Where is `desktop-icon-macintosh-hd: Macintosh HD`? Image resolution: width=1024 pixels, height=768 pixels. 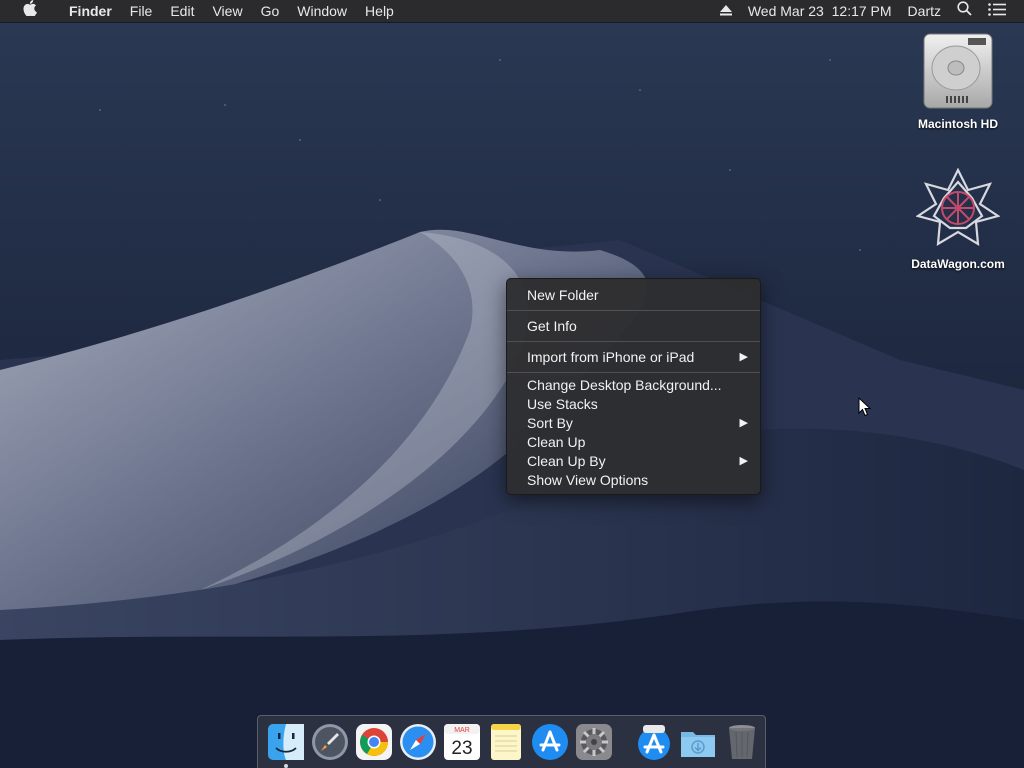
desktop-icon-macintosh-hd: Macintosh HD is located at coordinates (958, 80).